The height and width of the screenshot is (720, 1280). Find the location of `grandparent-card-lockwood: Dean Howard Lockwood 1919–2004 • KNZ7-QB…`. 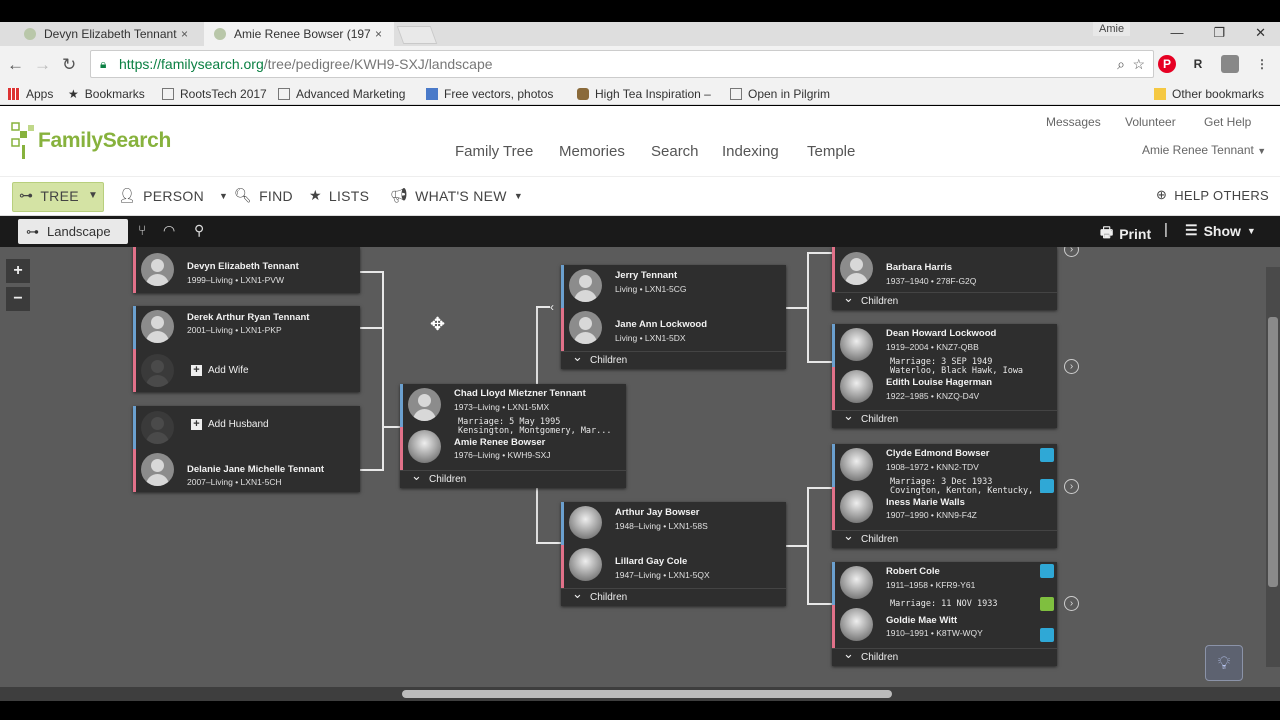

grandparent-card-lockwood: Dean Howard Lockwood 1919–2004 • KNZ7-QB… is located at coordinates (944, 376).